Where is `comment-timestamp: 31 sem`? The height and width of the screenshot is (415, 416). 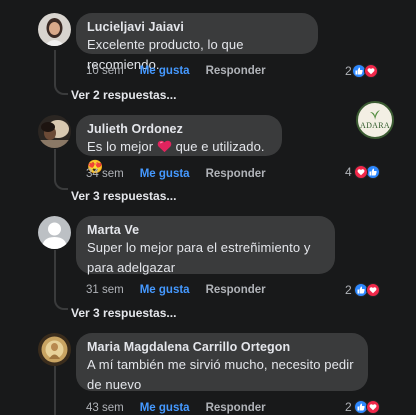 comment-timestamp: 31 sem is located at coordinates (105, 290).